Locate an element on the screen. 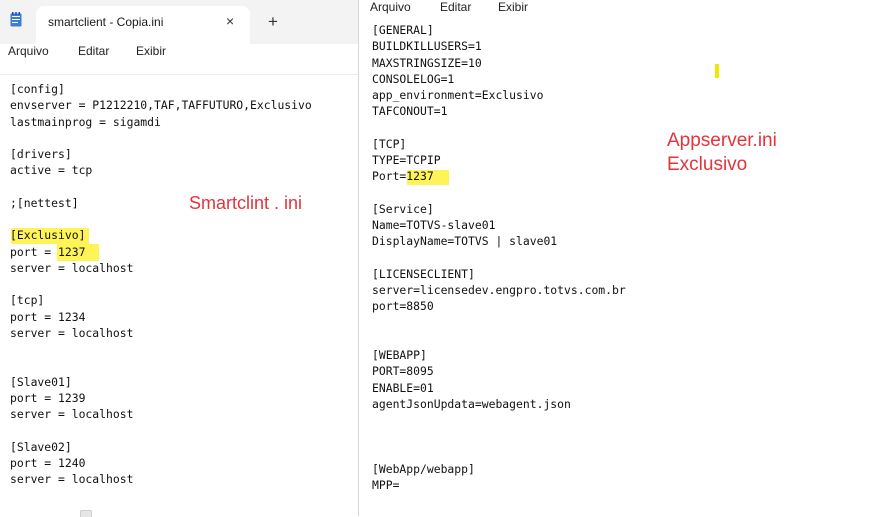 The height and width of the screenshot is (517, 886). annotation-smartclient-label: Smartclint . ini is located at coordinates (246, 203).